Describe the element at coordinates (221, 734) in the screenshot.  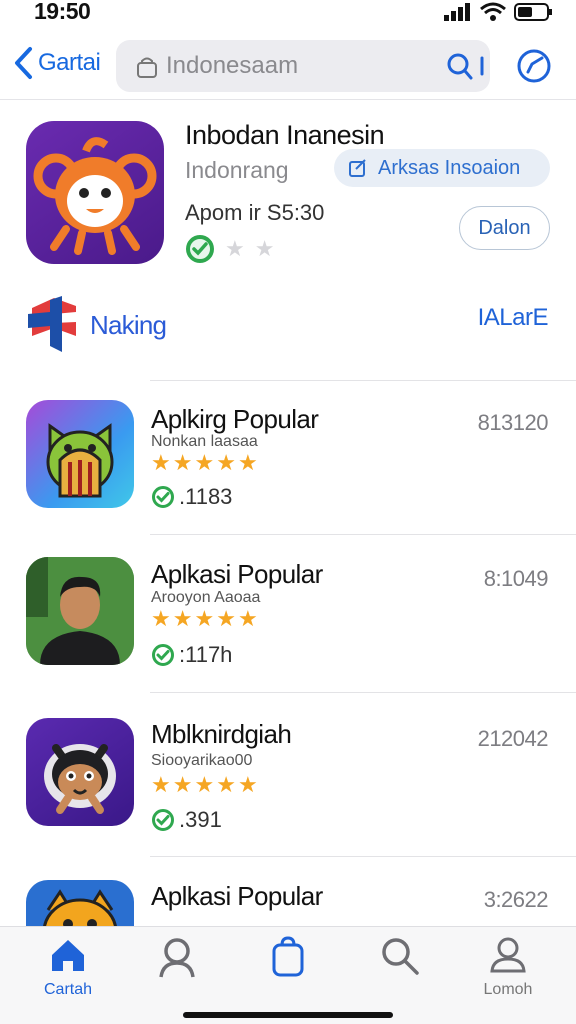
I see `app-title: Mblknirdgiah` at that location.